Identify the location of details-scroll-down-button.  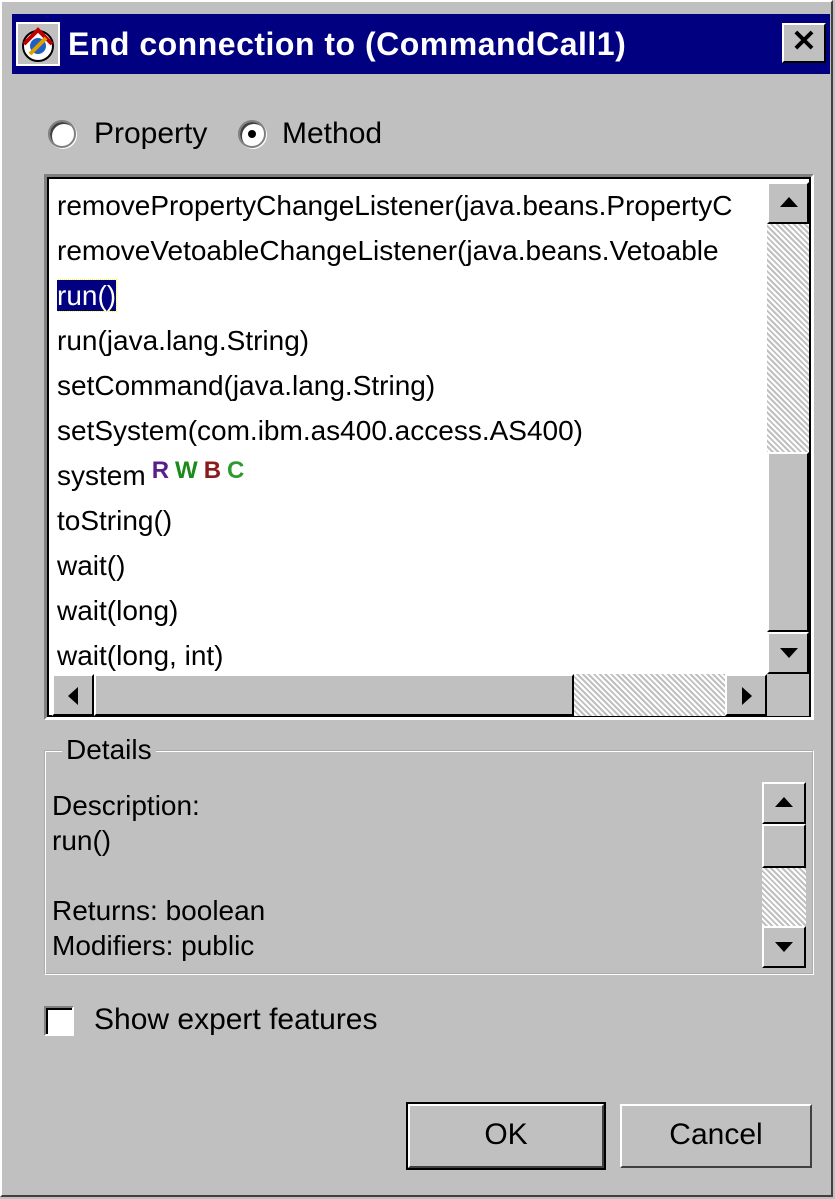
(784, 947).